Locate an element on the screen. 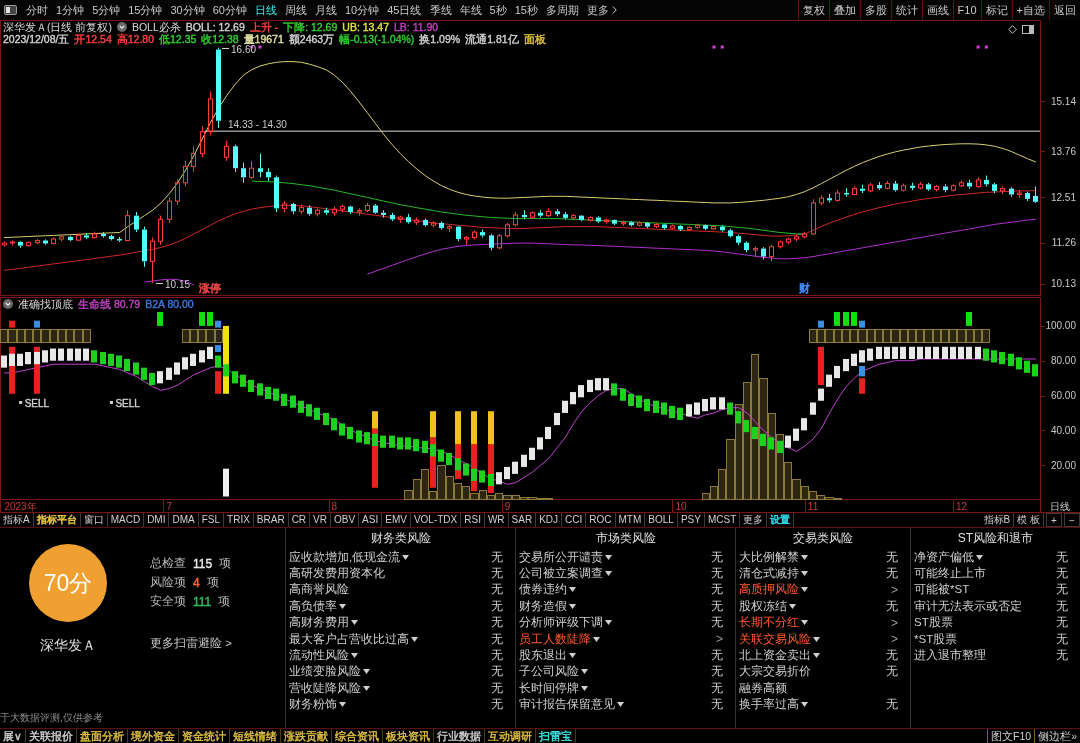 This screenshot has width=1080, height=743. period-tab: 45日线 is located at coordinates (404, 10).